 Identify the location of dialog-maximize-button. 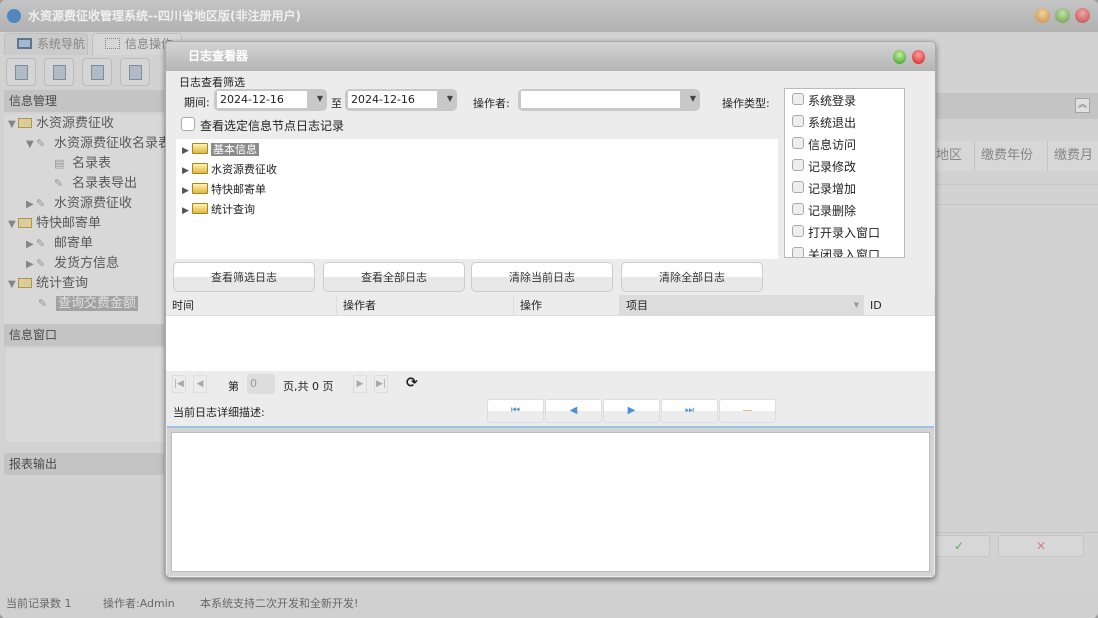
(899, 57).